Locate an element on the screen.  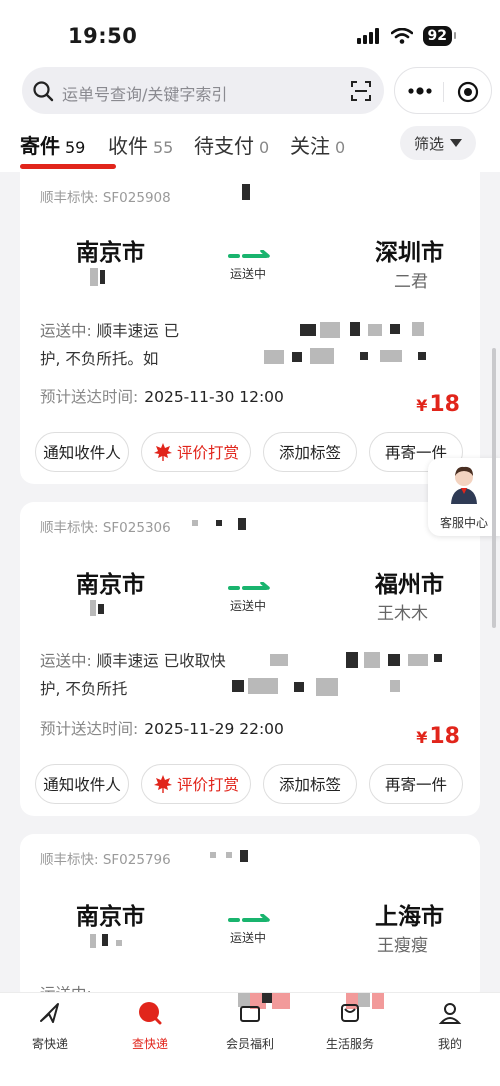
nav-member-benefits: 会员福利 is located at coordinates (250, 1026).